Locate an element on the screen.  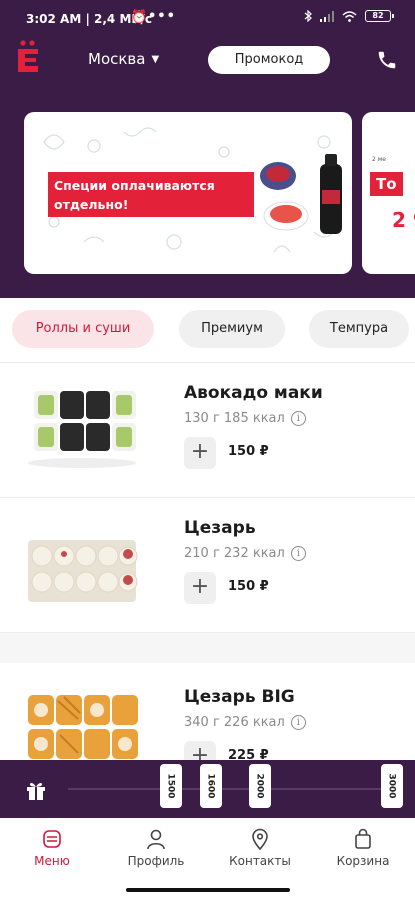
chevron-down-icon: ▼ is located at coordinates (155, 59).